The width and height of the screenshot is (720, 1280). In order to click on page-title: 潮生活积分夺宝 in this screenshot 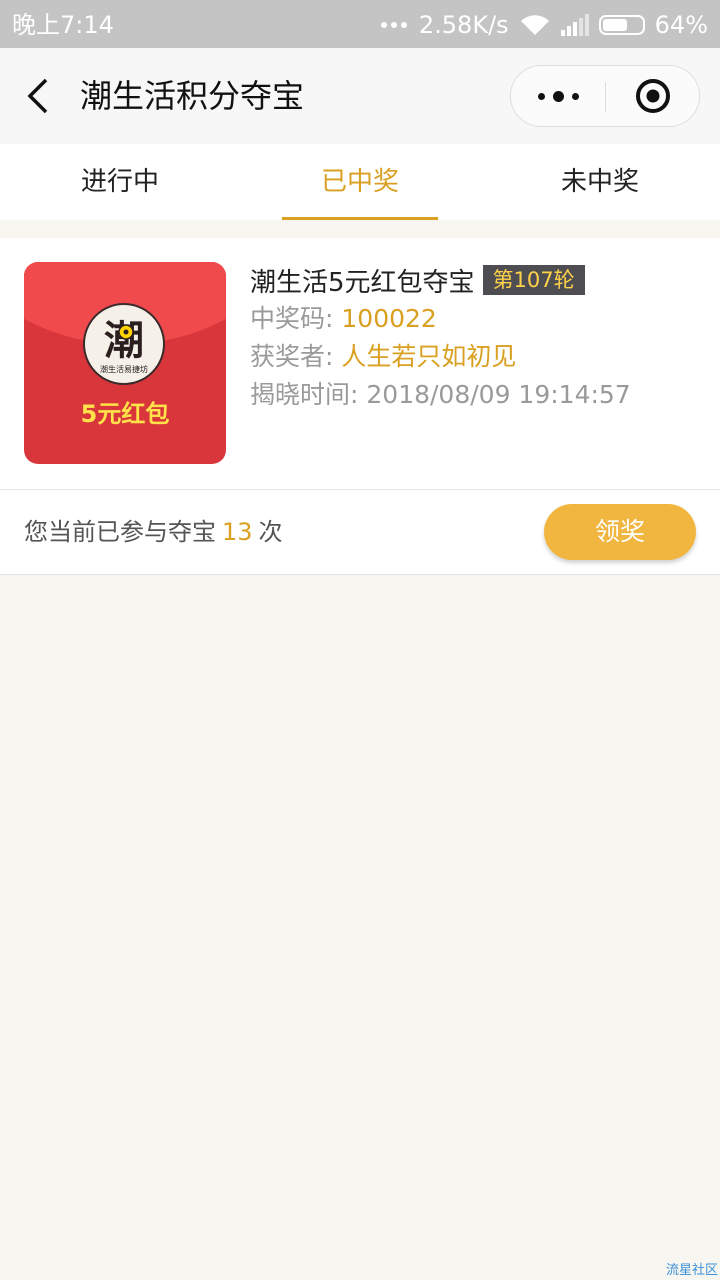, I will do `click(192, 96)`.